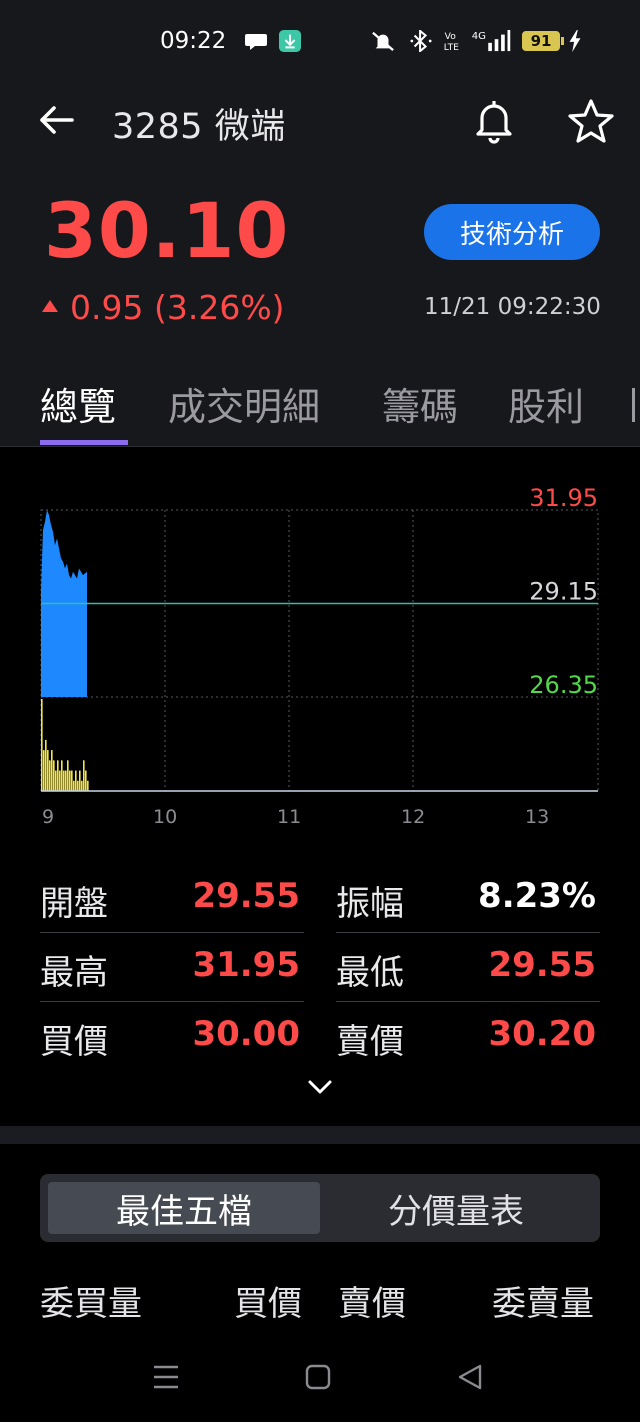 The width and height of the screenshot is (640, 1422). What do you see at coordinates (451, 36) in the screenshot?
I see `svg-text: Vo` at bounding box center [451, 36].